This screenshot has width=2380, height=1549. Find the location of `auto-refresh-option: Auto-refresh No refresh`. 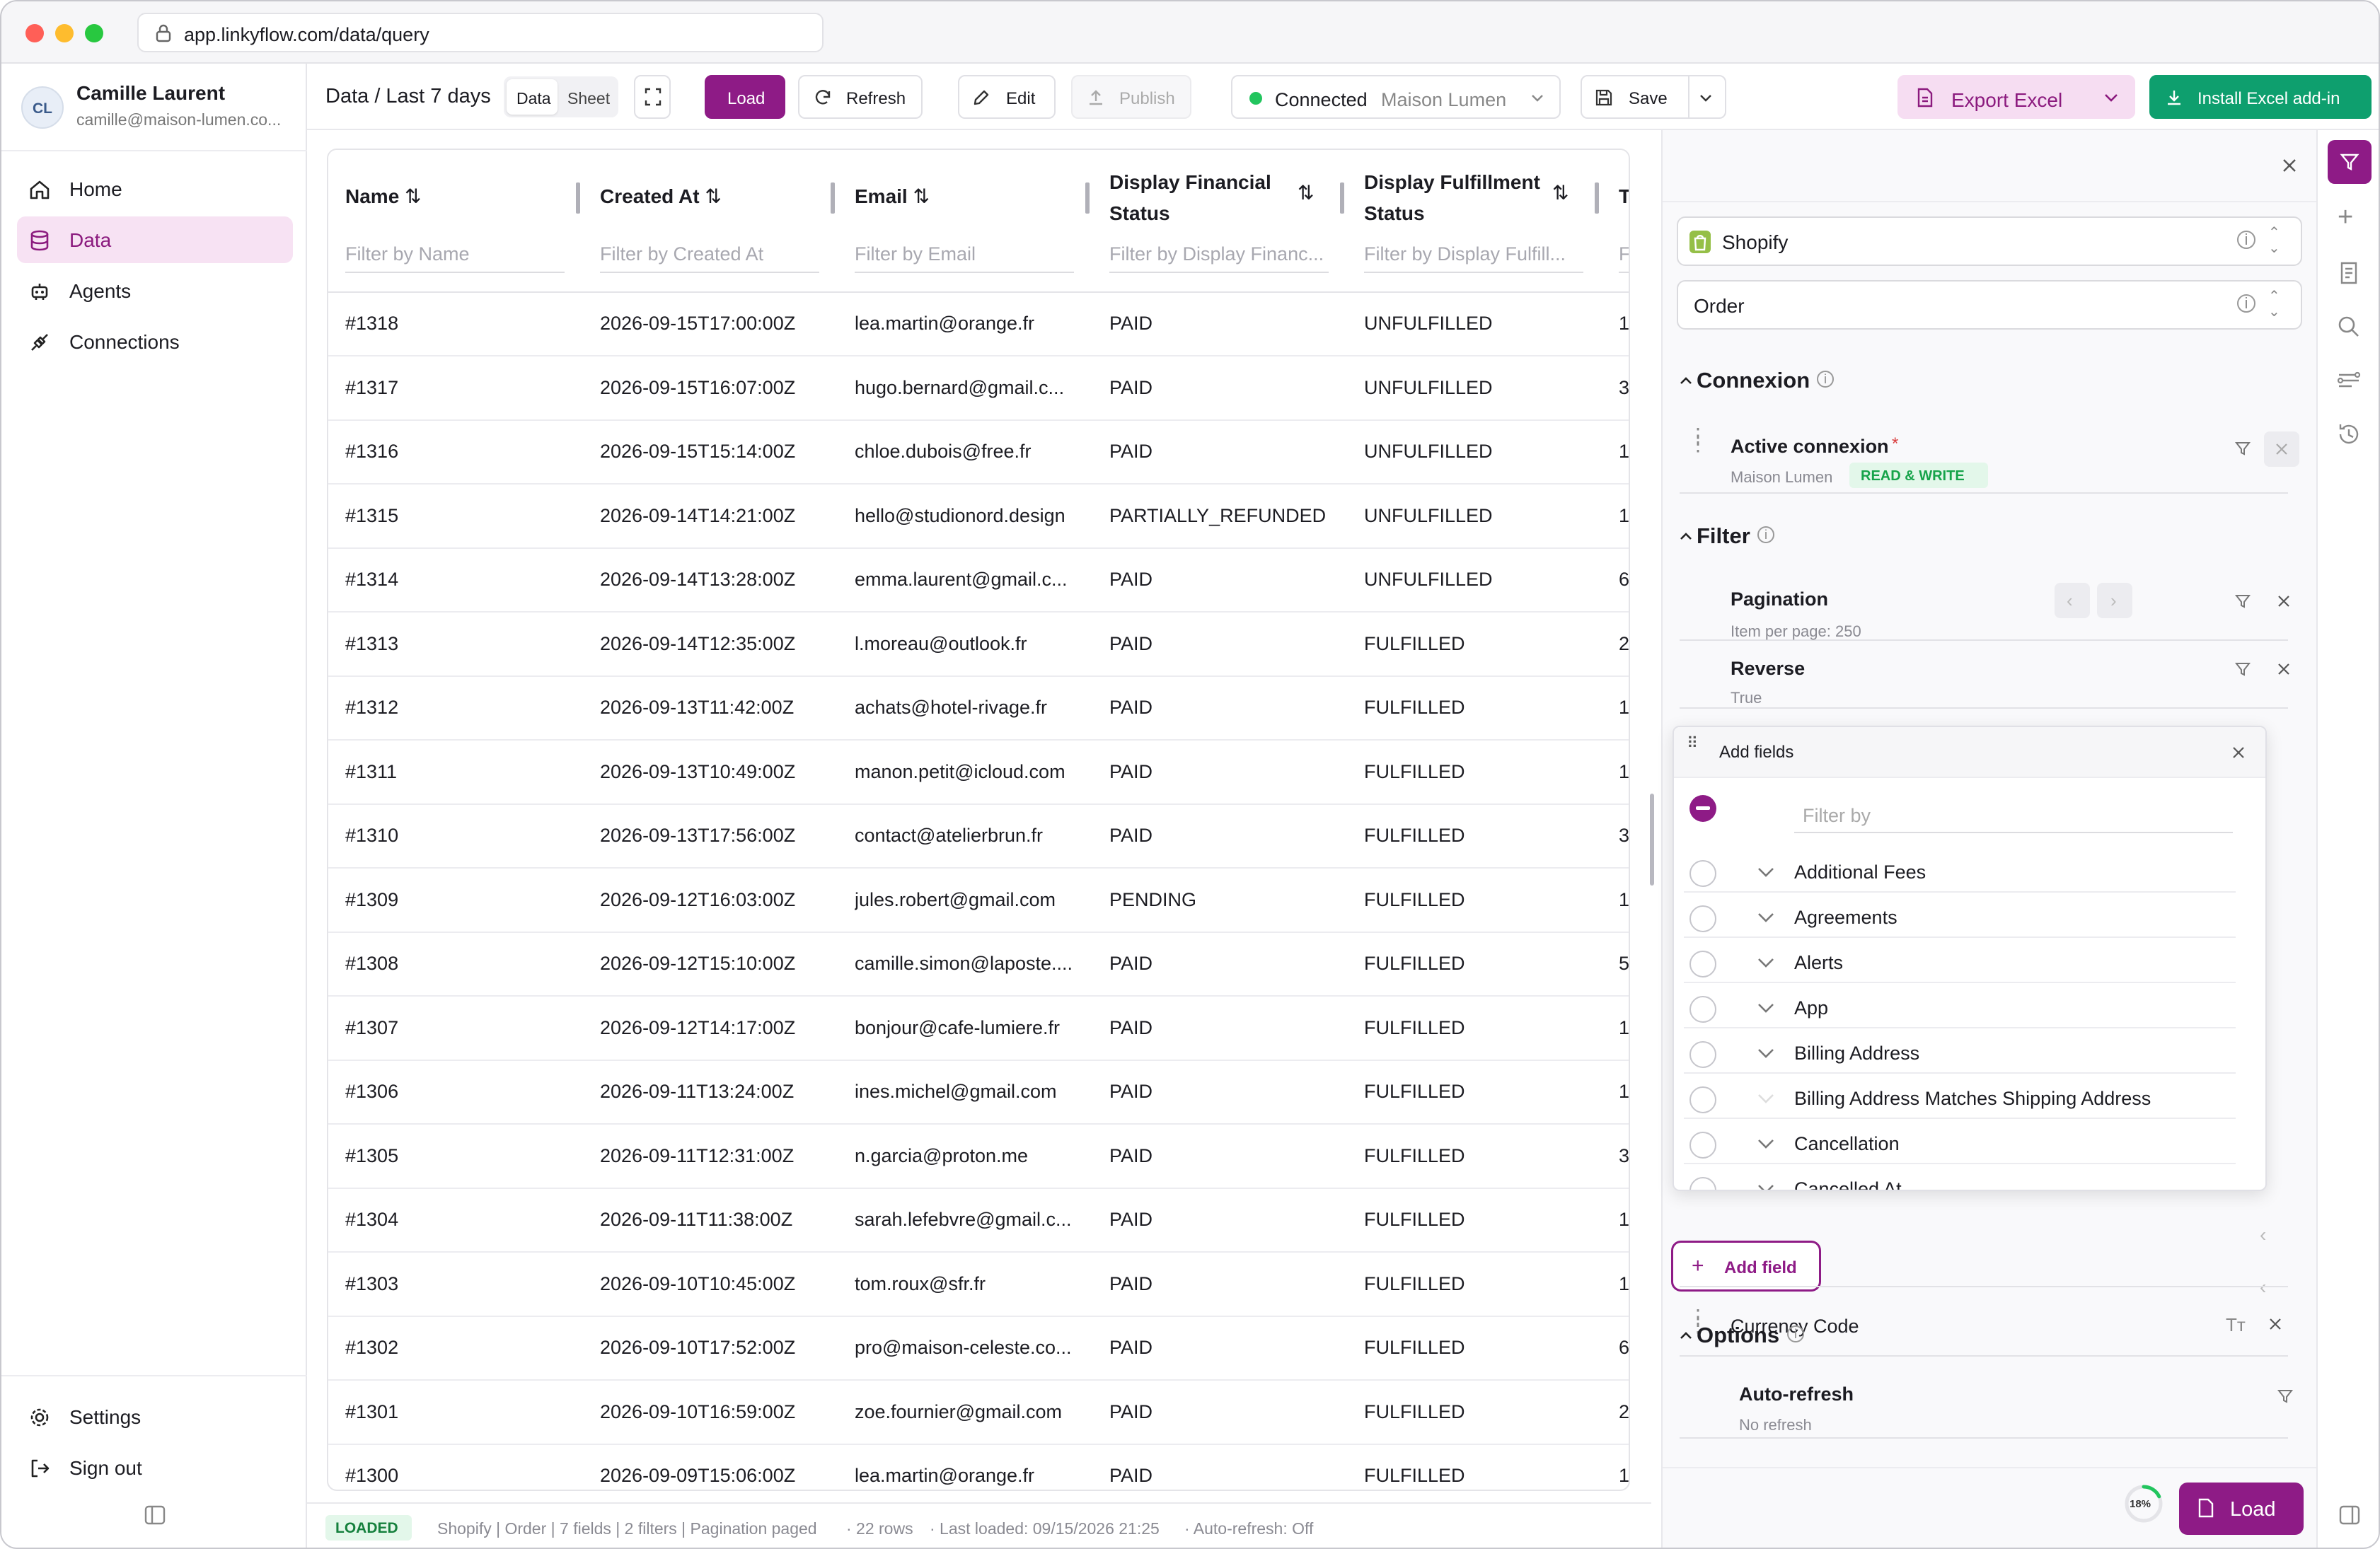

auto-refresh-option: Auto-refresh No refresh is located at coordinates (1987, 1402).